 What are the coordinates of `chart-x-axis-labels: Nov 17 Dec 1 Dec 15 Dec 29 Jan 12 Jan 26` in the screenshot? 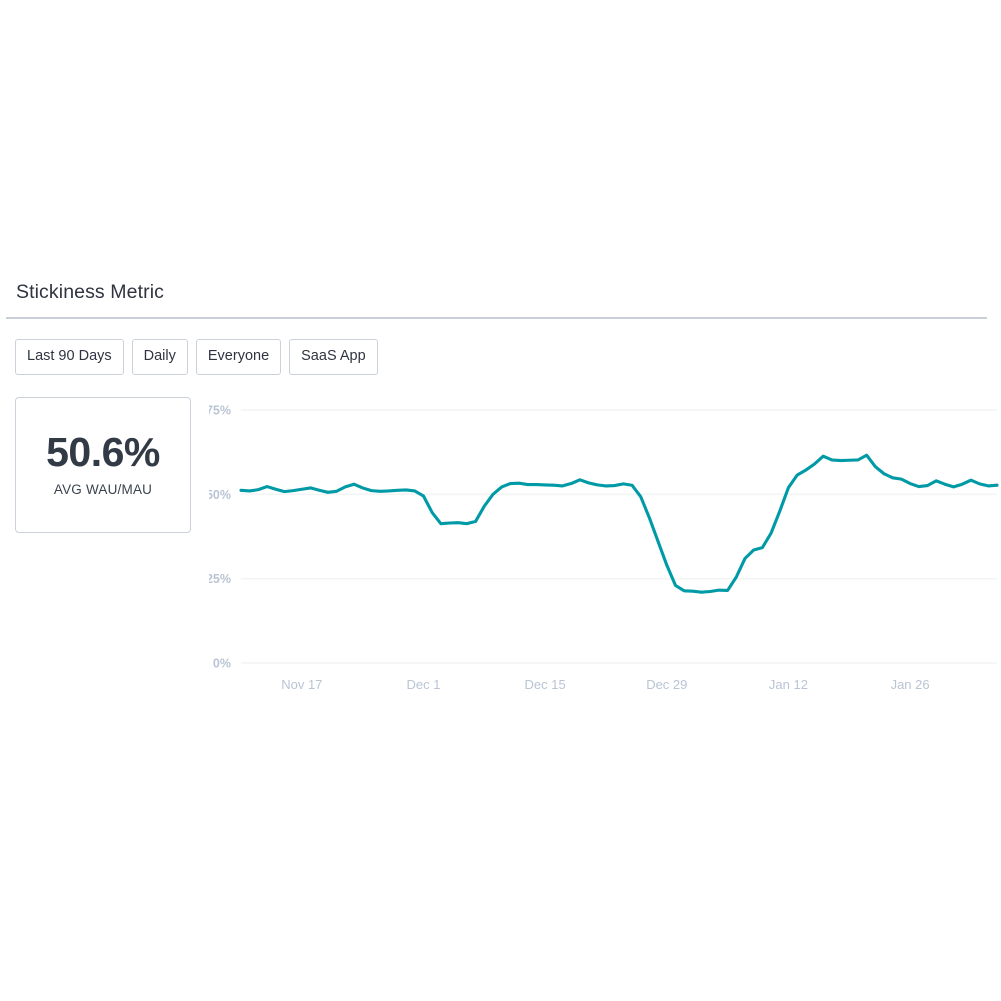 It's located at (605, 684).